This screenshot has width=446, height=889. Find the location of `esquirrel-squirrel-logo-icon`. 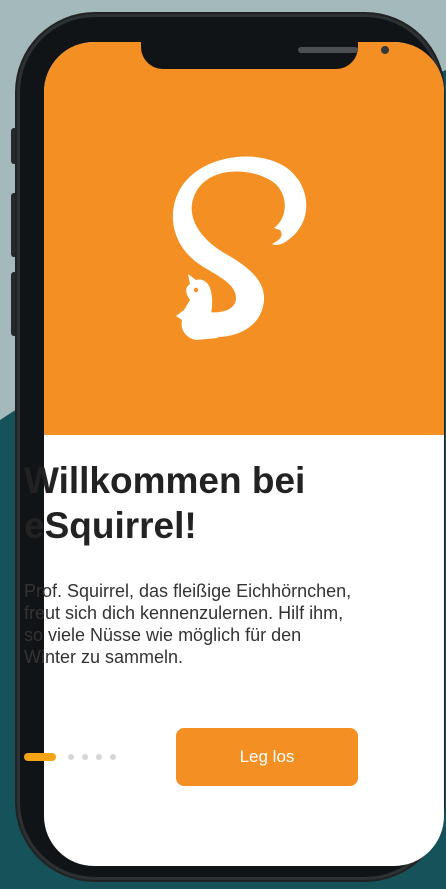

esquirrel-squirrel-logo-icon is located at coordinates (239, 248).